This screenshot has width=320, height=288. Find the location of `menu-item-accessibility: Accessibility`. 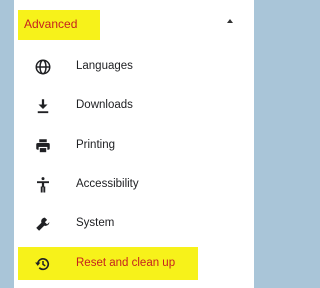

menu-item-accessibility: Accessibility is located at coordinates (134, 185).